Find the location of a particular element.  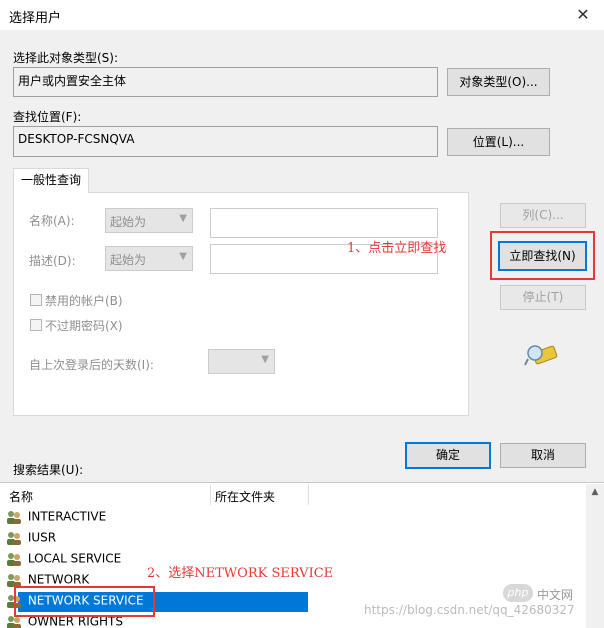

php-logo: php is located at coordinates (518, 593).